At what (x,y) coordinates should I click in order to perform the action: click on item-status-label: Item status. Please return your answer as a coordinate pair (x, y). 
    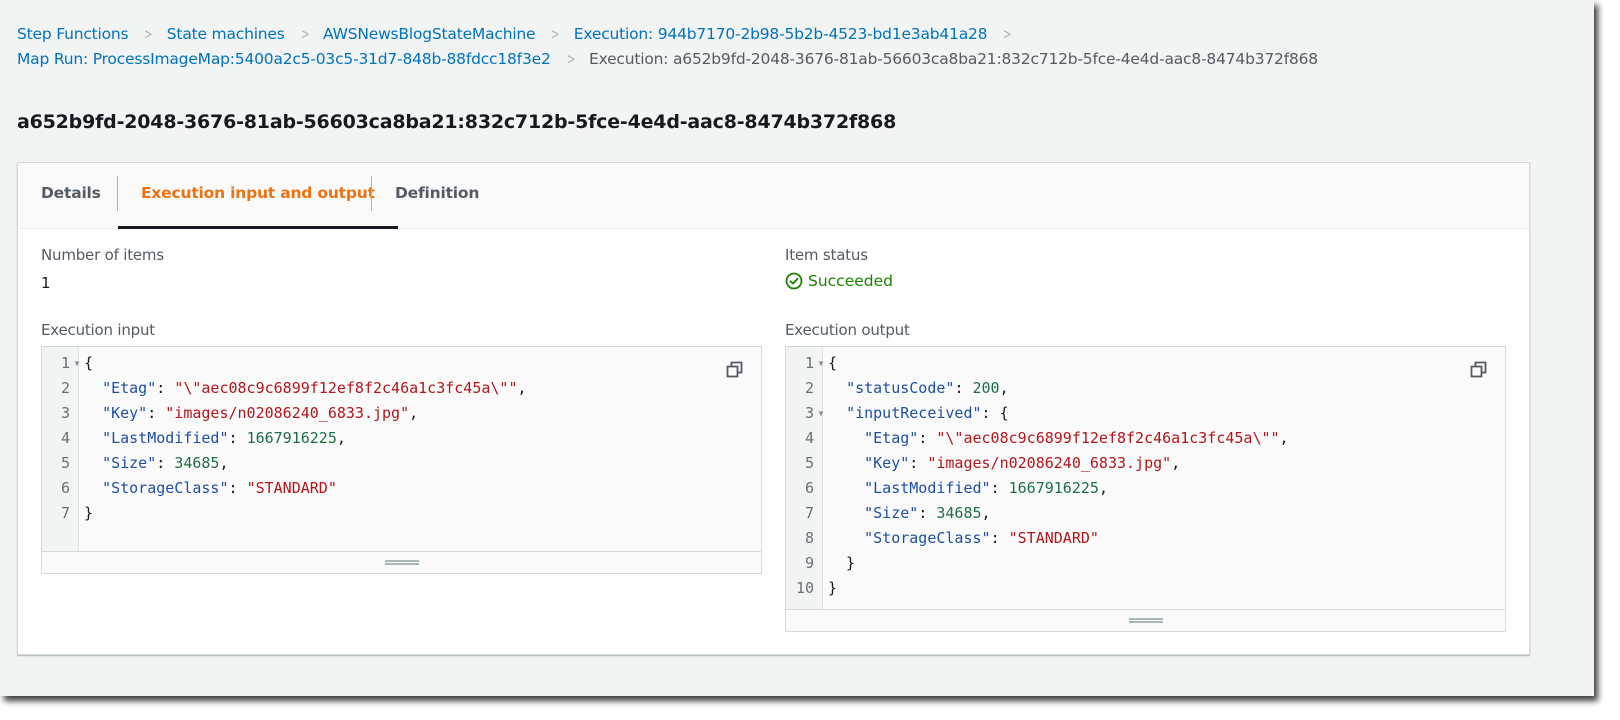
    Looking at the image, I should click on (826, 255).